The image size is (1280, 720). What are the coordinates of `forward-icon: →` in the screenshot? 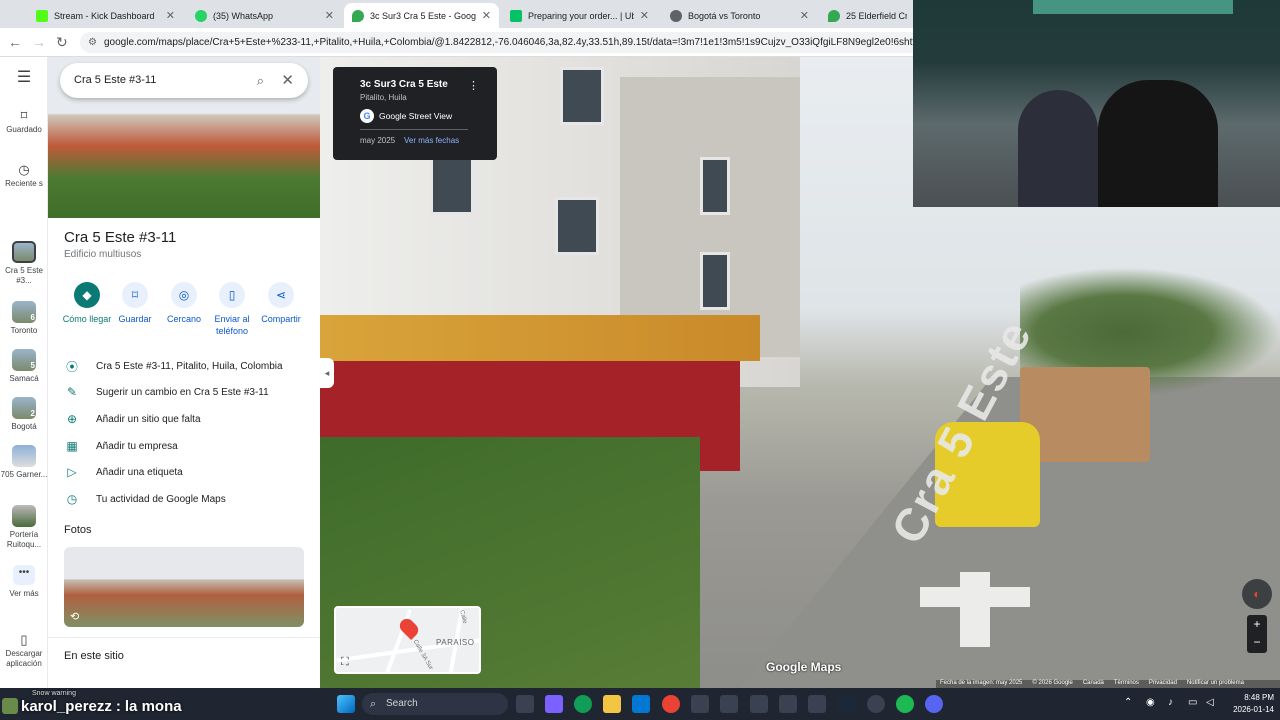 It's located at (39, 42).